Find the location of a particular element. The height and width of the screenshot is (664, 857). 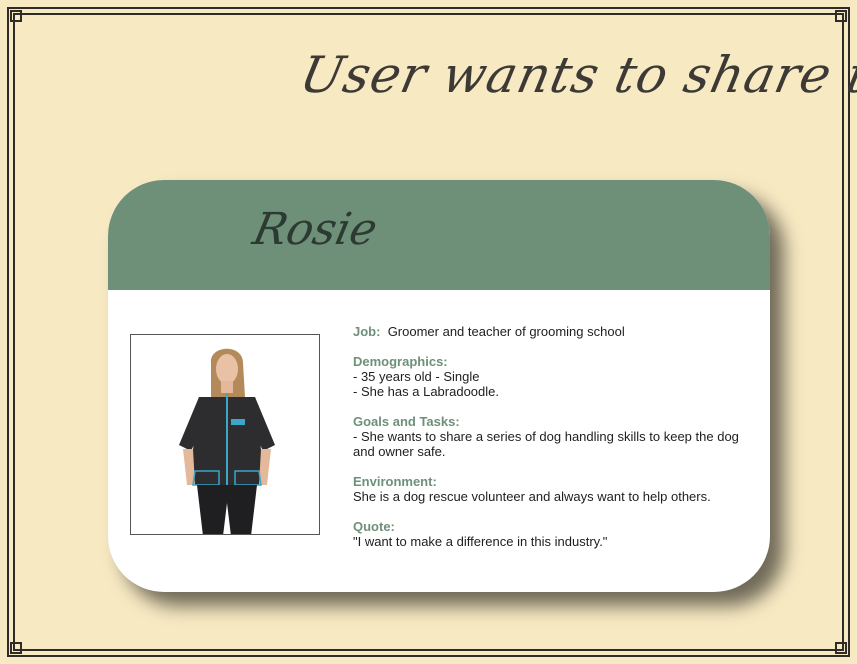

persona-name: Rosie is located at coordinates (315, 229).